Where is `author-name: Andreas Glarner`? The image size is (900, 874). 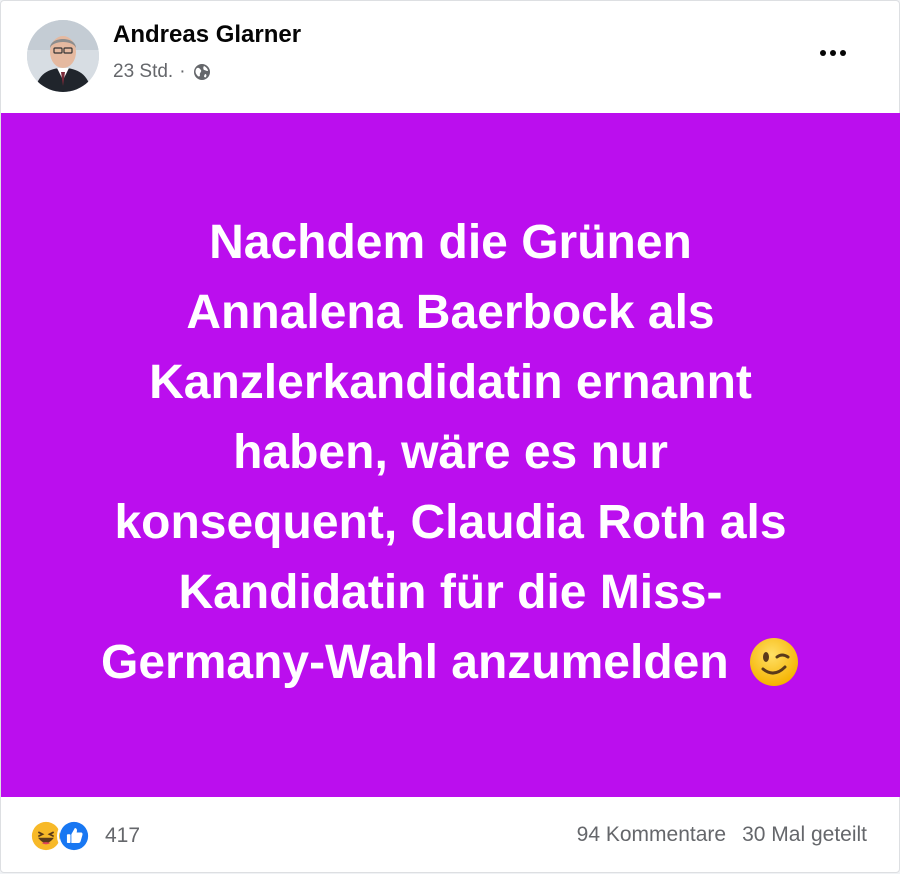
author-name: Andreas Glarner is located at coordinates (207, 35).